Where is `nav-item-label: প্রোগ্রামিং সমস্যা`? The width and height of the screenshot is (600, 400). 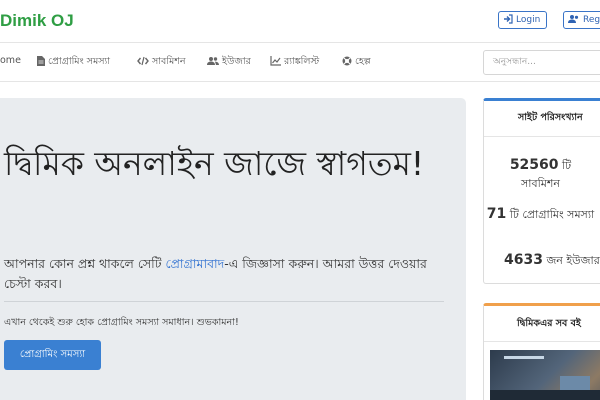 nav-item-label: প্রোগ্রামিং সমস্যা is located at coordinates (79, 61).